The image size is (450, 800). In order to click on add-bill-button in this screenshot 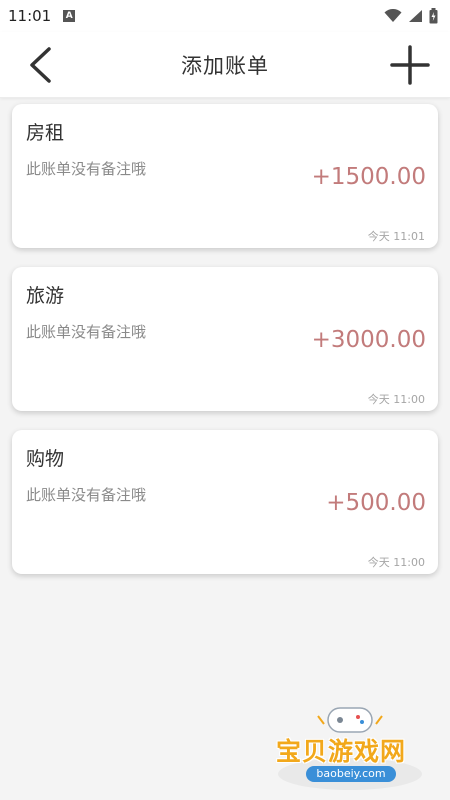, I will do `click(410, 65)`.